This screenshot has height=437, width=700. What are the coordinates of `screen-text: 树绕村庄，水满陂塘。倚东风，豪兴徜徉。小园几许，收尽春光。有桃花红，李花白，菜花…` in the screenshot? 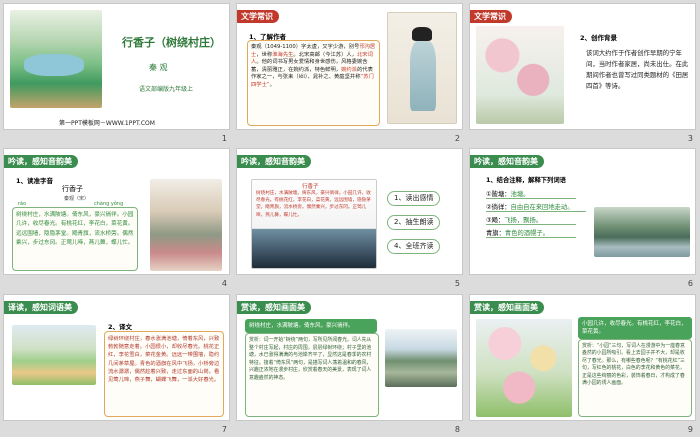 It's located at (313, 204).